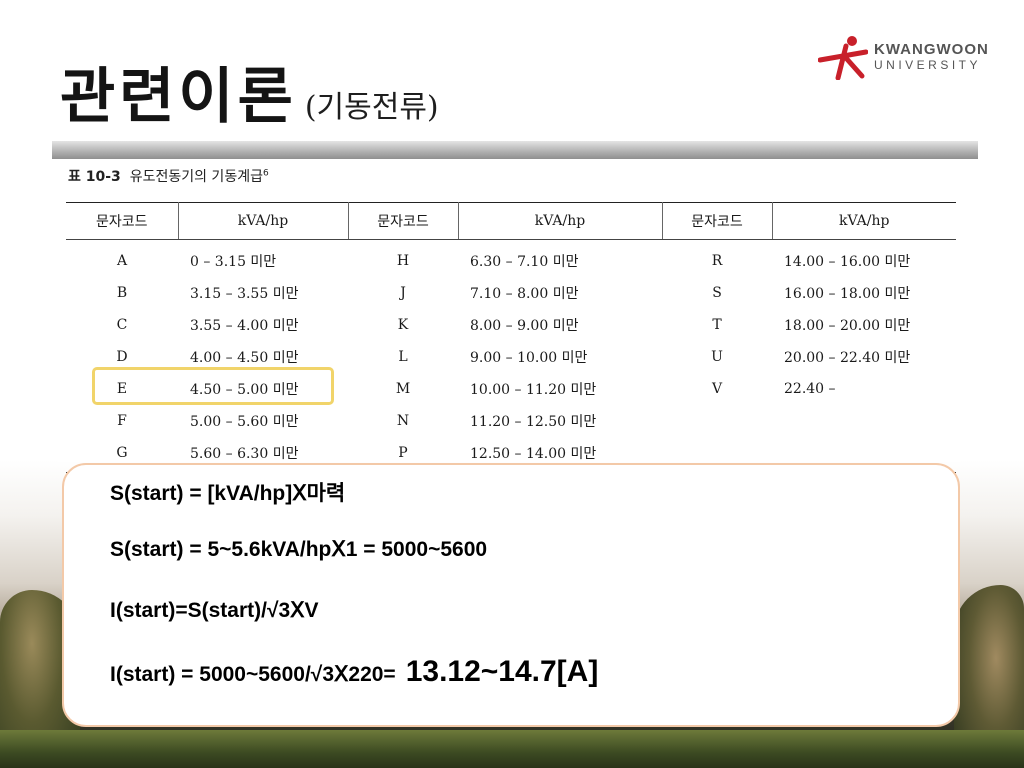  I want to click on table-cell: 10.00 – 11.20 미만, so click(533, 390).